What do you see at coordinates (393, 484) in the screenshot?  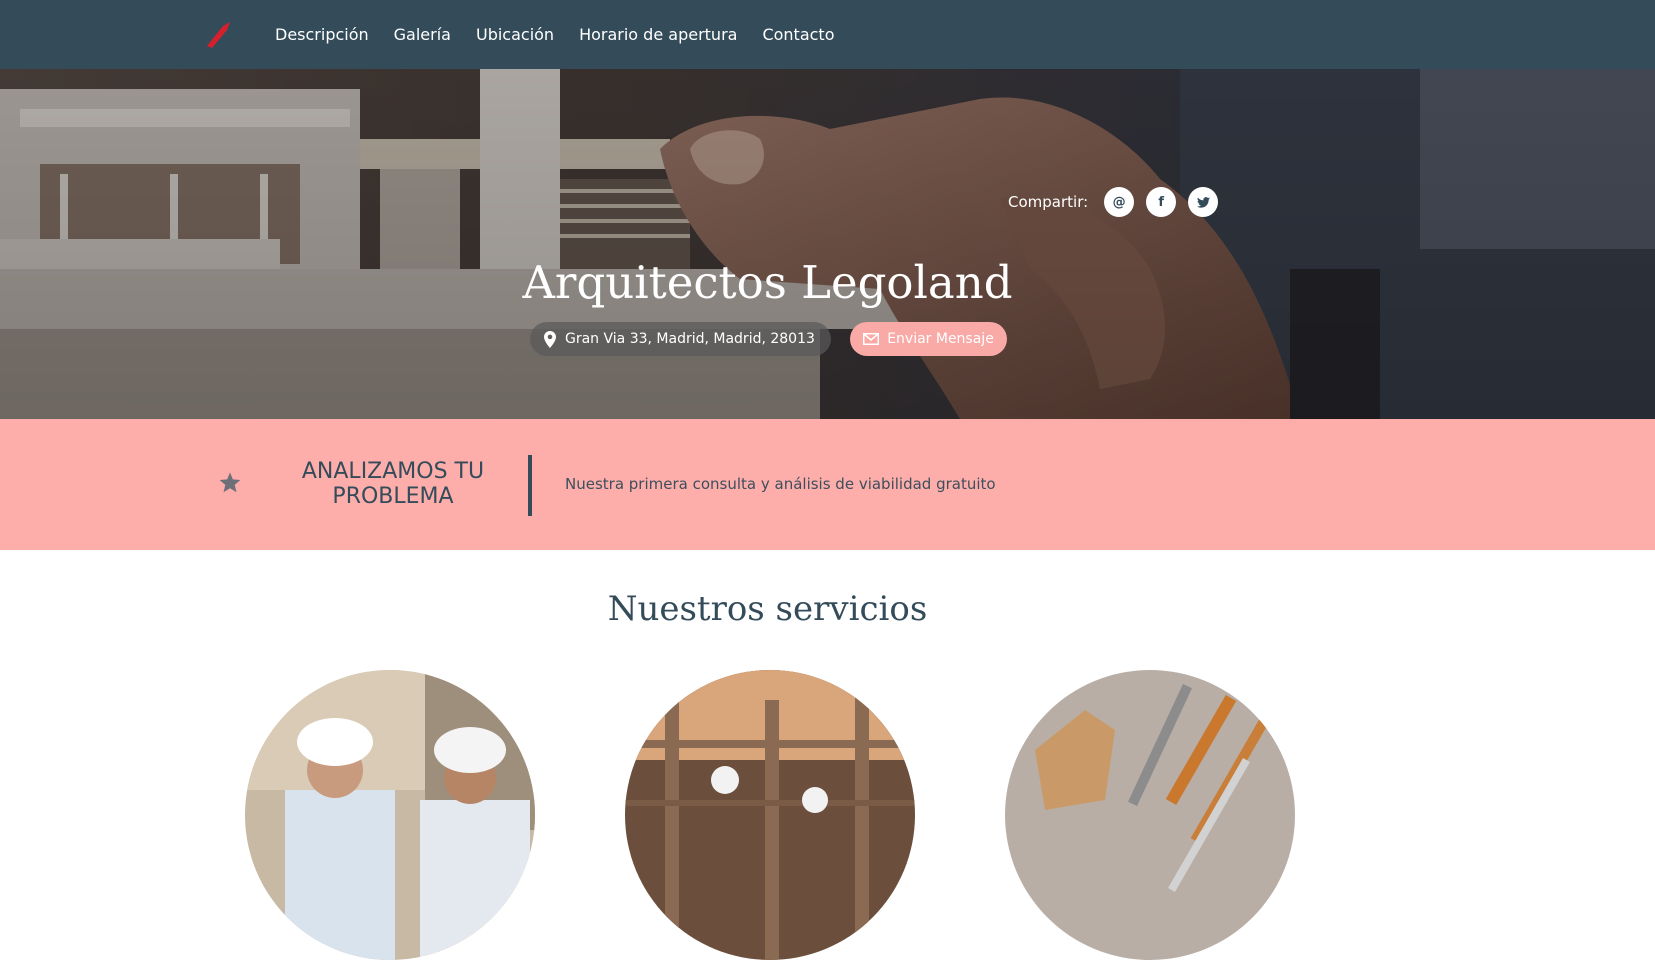 I see `promo-title: ANALIZAMOS TU PROBLEMA` at bounding box center [393, 484].